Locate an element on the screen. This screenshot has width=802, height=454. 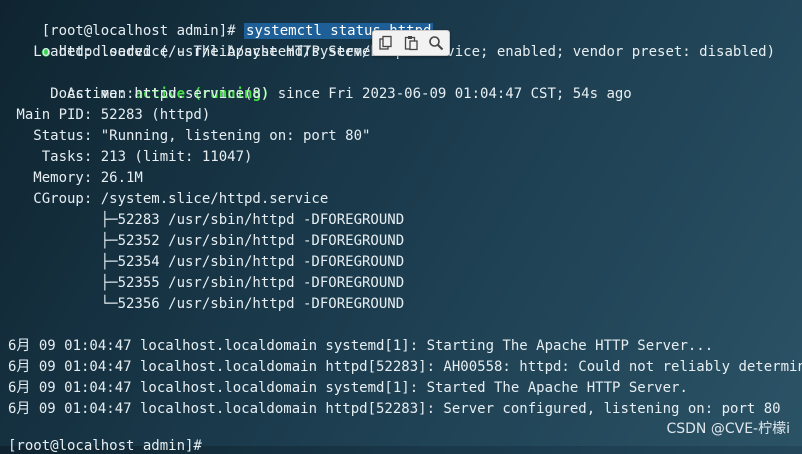
process-line: └─52356 /usr/sbin/httpd -DFOREGROUND is located at coordinates (206, 304).